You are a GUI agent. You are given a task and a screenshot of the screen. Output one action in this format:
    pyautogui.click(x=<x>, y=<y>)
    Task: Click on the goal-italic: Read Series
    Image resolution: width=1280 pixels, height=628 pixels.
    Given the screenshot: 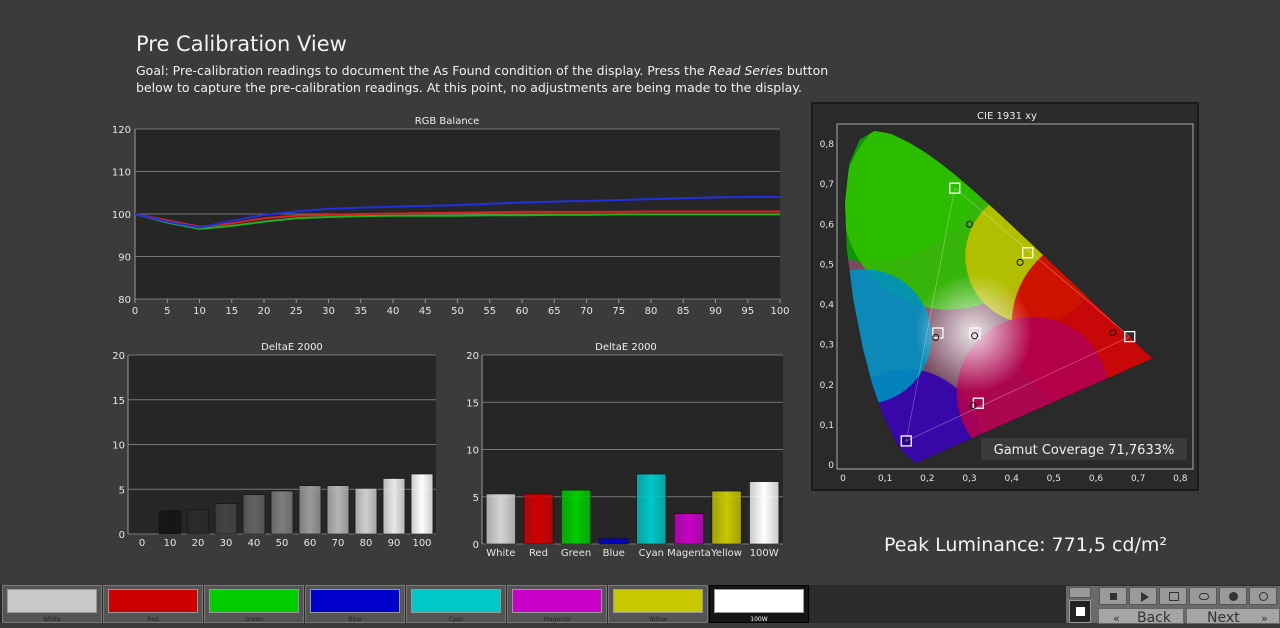 What is the action you would take?
    pyautogui.click(x=745, y=70)
    